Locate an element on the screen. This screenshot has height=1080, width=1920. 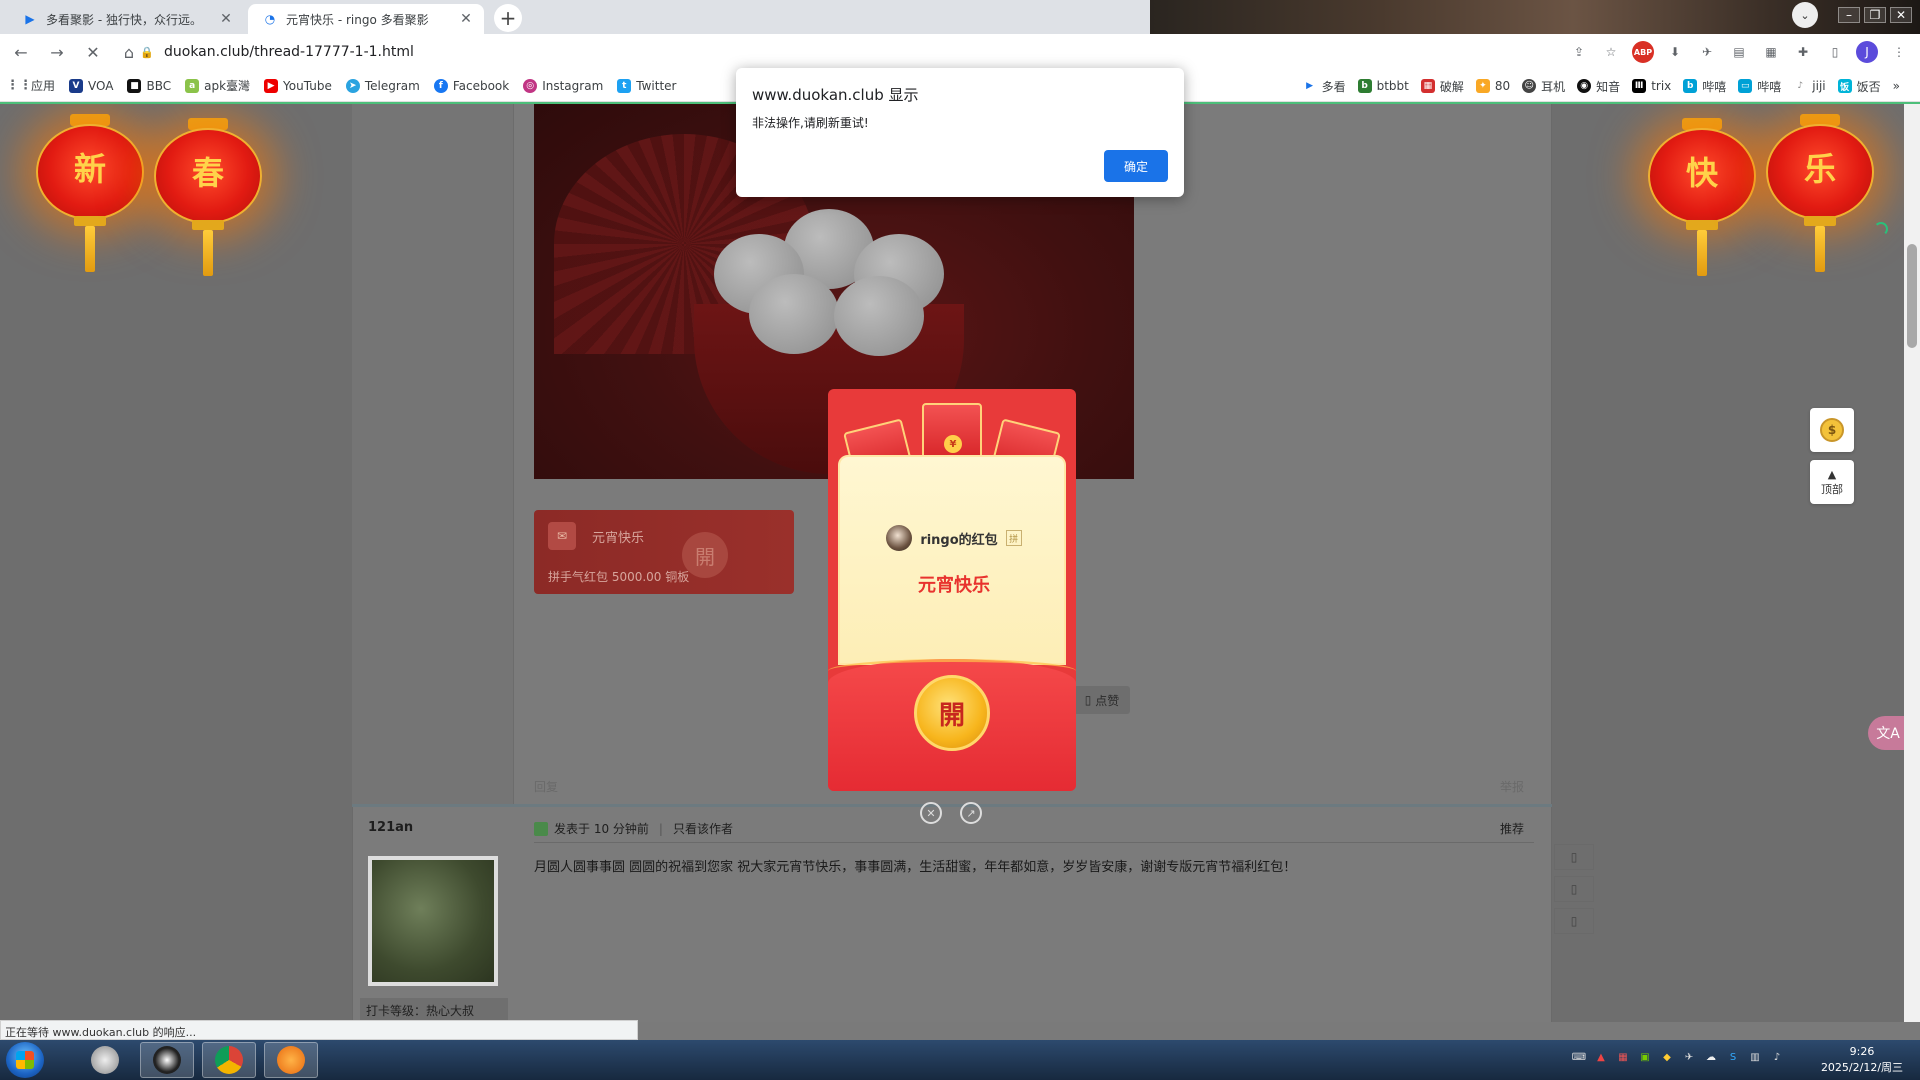
open-envelope-button: 開 is located at coordinates (952, 713).